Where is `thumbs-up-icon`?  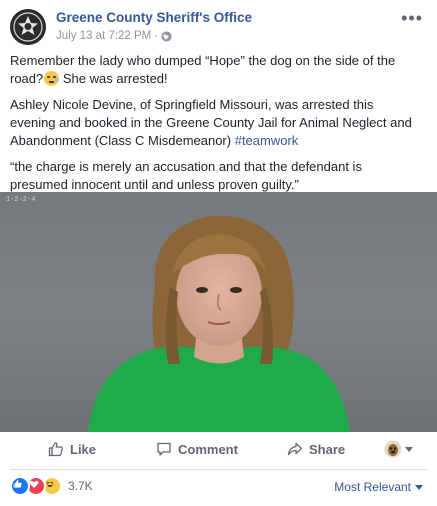 thumbs-up-icon is located at coordinates (55, 449).